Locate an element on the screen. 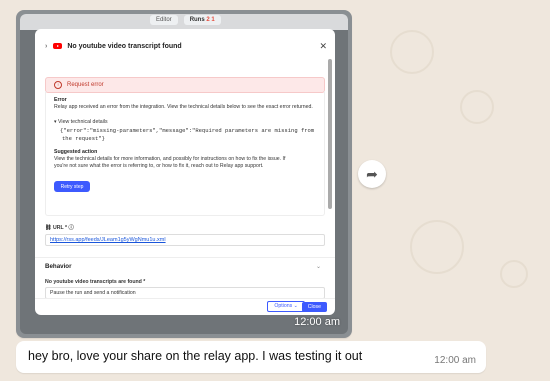 The height and width of the screenshot is (381, 550). tab-editor: Editor is located at coordinates (164, 20).